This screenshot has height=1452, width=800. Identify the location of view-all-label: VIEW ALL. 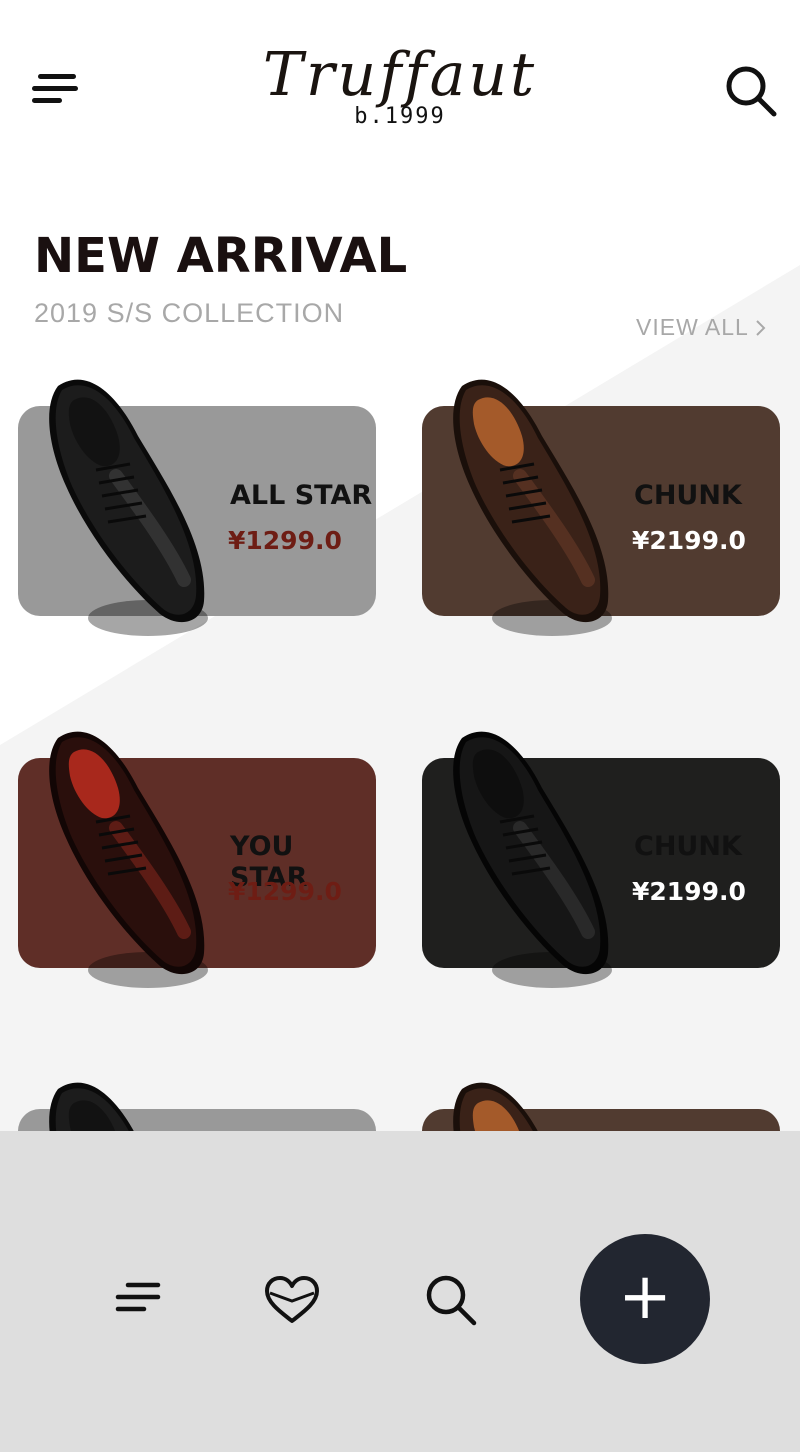
(692, 327).